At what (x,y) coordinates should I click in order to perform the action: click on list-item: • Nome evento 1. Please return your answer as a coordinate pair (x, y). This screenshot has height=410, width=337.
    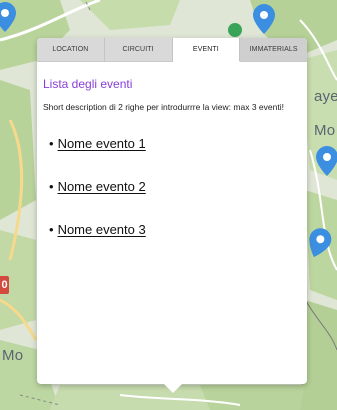
    Looking at the image, I should click on (175, 143).